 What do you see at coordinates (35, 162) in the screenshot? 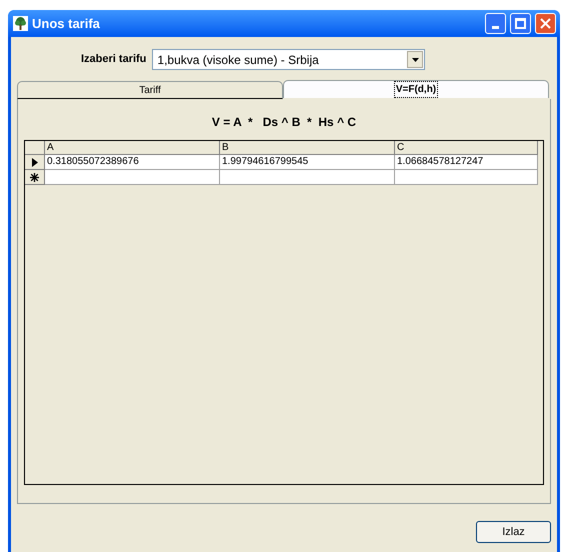
I see `current-row-icon` at bounding box center [35, 162].